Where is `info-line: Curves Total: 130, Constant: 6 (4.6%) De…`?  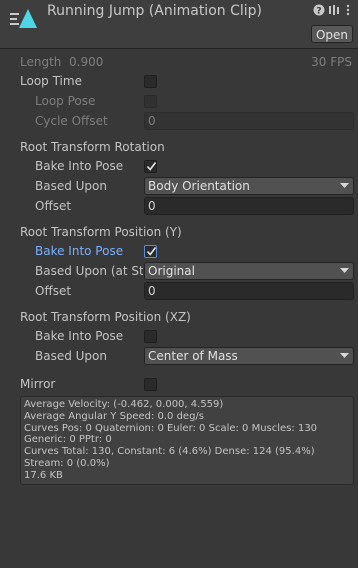 info-line: Curves Total: 130, Constant: 6 (4.6%) De… is located at coordinates (169, 457).